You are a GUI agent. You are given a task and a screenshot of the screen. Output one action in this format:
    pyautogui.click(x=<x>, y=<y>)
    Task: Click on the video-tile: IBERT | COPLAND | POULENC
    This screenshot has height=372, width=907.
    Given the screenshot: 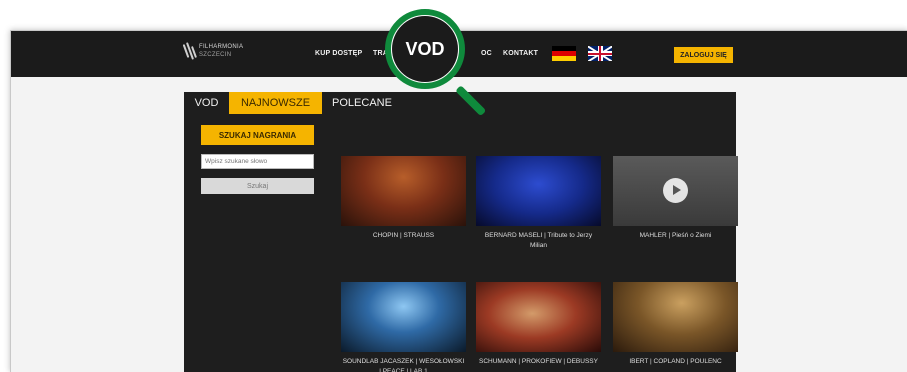 What is the action you would take?
    pyautogui.click(x=675, y=324)
    